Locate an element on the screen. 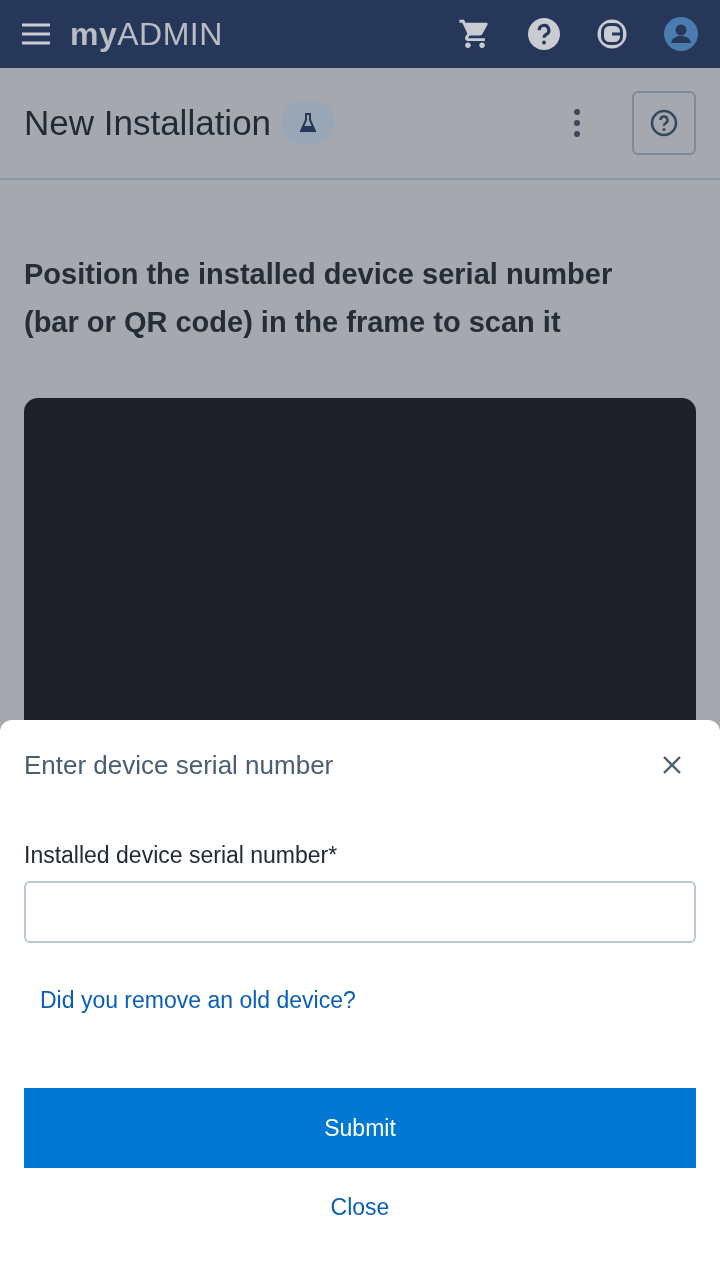  menu-icon is located at coordinates (36, 34).